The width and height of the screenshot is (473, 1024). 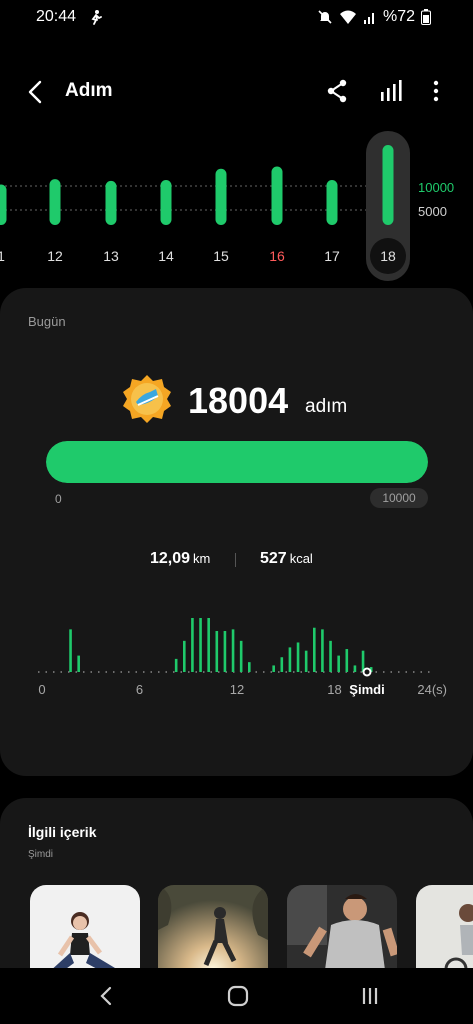 I want to click on distance-unit: km, so click(x=202, y=558).